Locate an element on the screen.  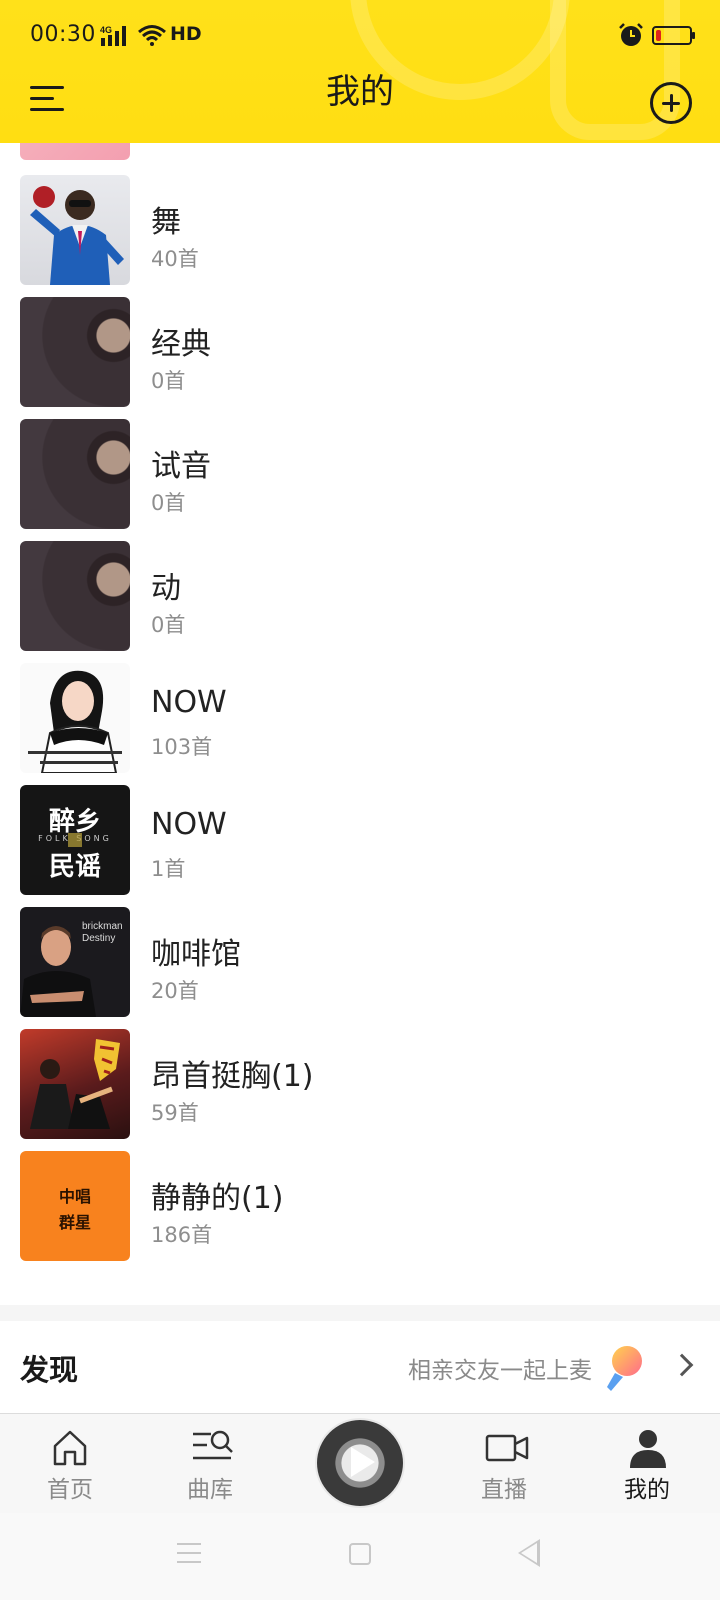
playlist-title: 试音 is located at coordinates (181, 466).